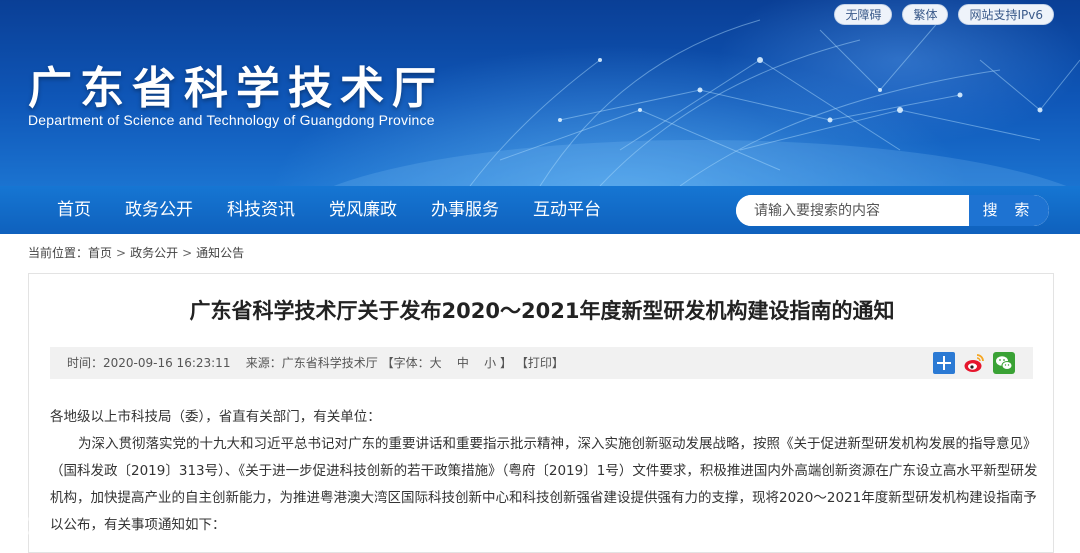  I want to click on article-title: 广东省科学技术厅关于发布2020～2021年度新型研发机构建设指南的通知, so click(542, 311).